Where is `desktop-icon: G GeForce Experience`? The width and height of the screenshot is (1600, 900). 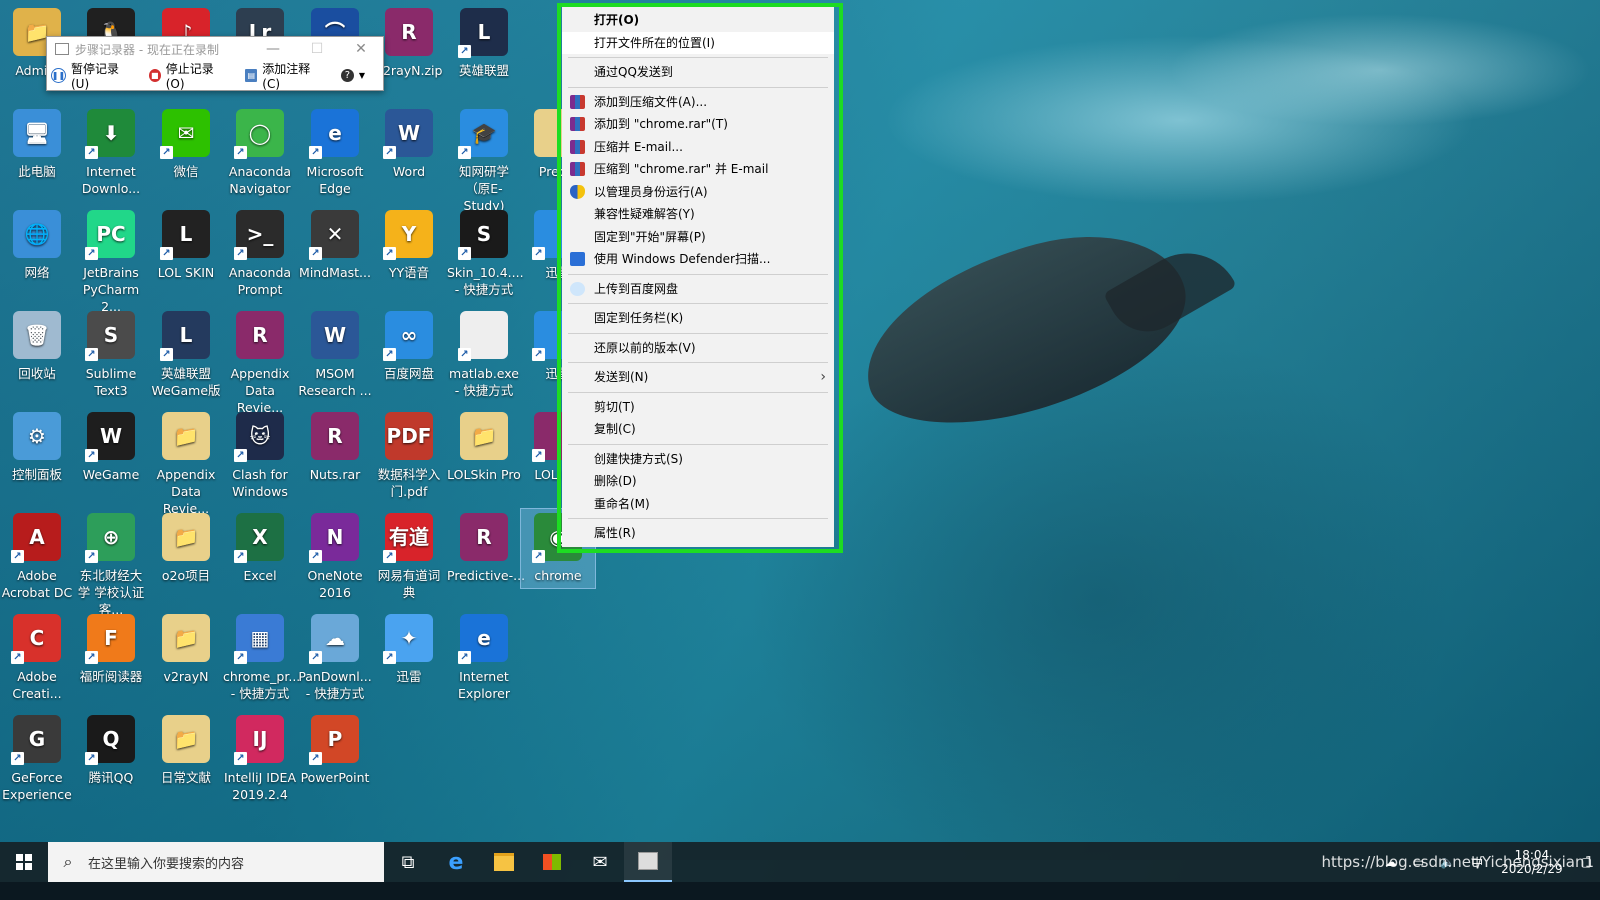 desktop-icon: G GeForce Experience is located at coordinates (37, 759).